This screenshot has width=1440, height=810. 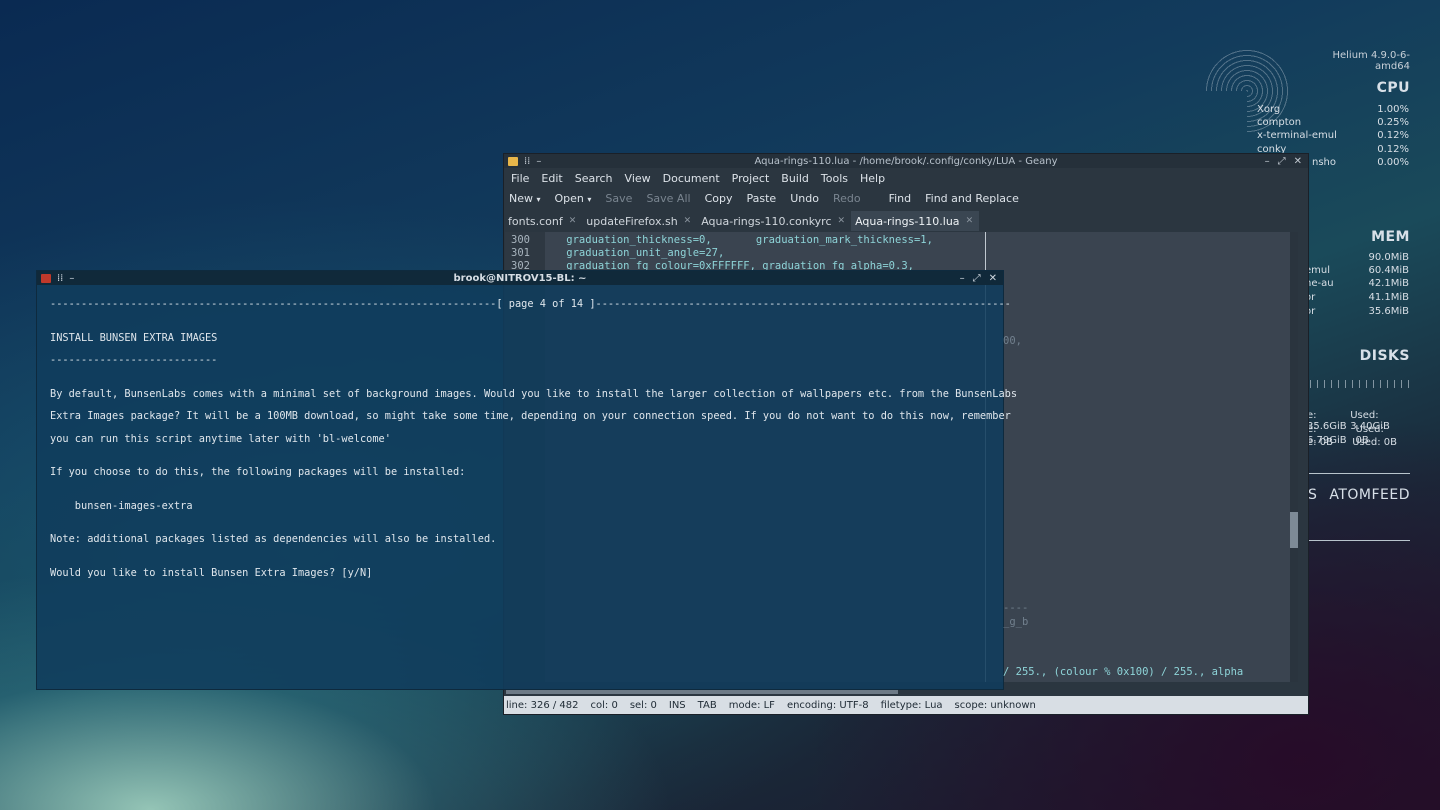 I want to click on cpu-heading: CPU, so click(x=1393, y=88).